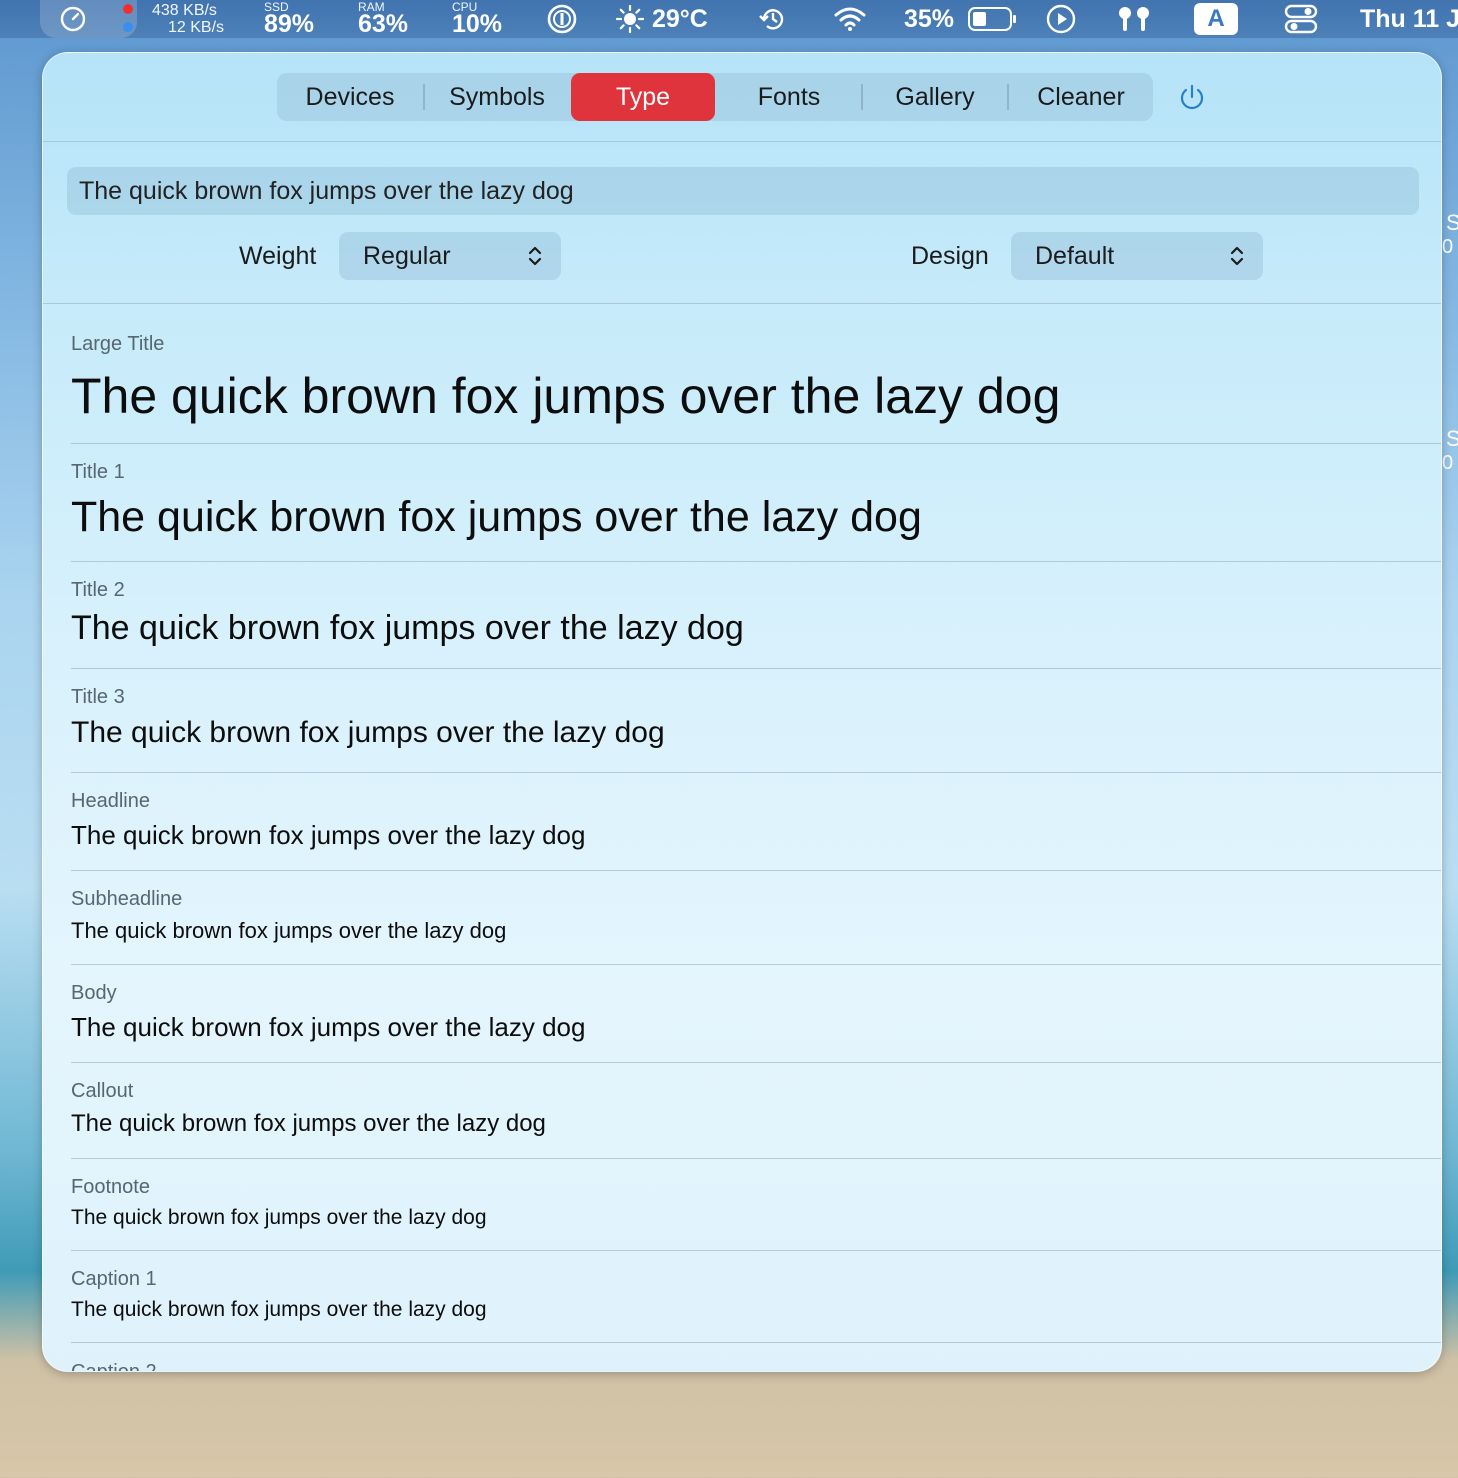 The width and height of the screenshot is (1458, 1478). Describe the element at coordinates (1137, 256) in the screenshot. I see `design-select: Default` at that location.